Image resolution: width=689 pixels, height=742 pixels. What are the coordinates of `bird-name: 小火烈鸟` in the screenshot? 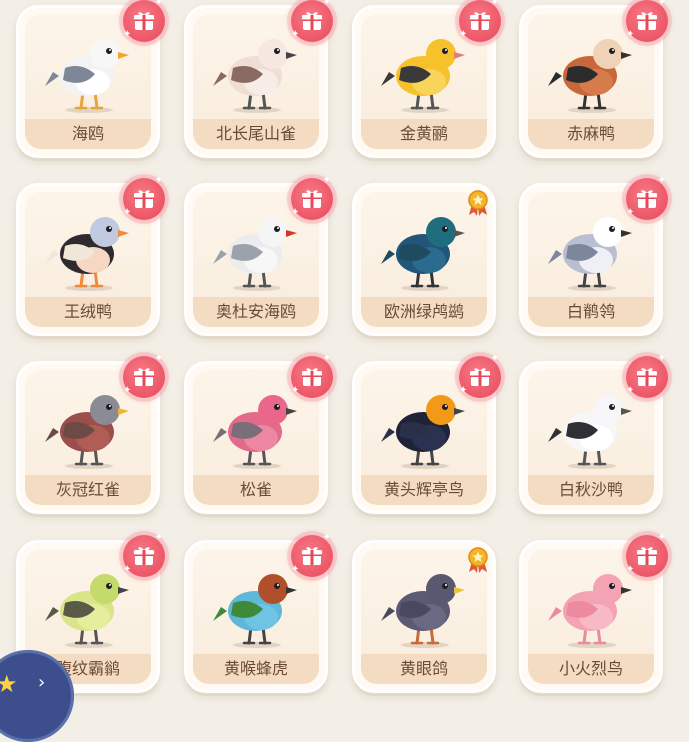 It's located at (591, 669).